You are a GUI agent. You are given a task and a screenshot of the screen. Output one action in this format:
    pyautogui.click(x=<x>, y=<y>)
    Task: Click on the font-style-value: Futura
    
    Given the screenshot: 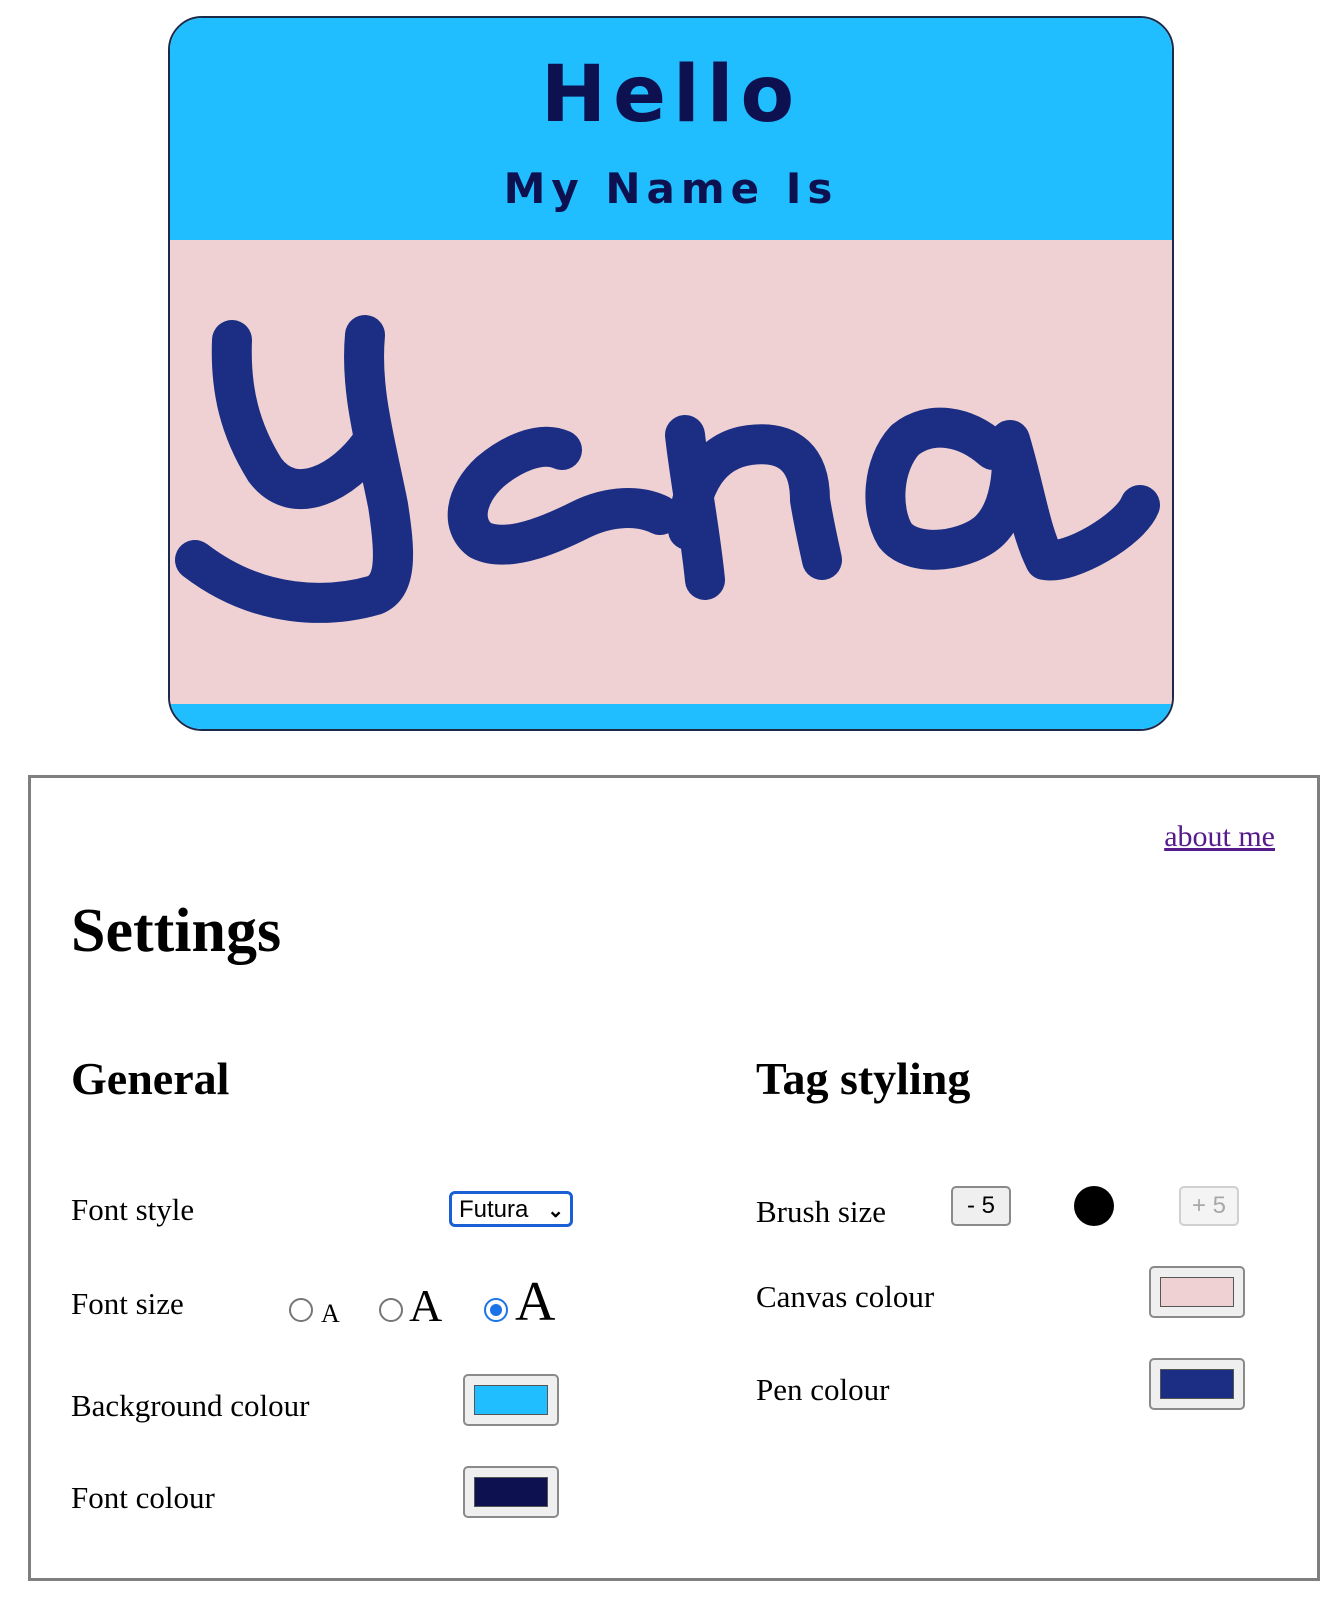 What is the action you would take?
    pyautogui.click(x=494, y=1209)
    